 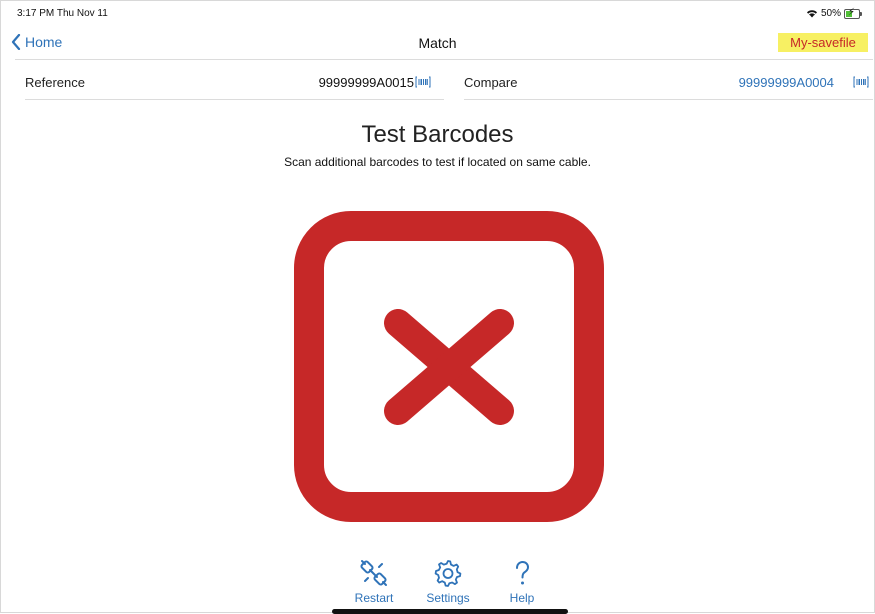 I want to click on restart-button: Restart, so click(x=374, y=581).